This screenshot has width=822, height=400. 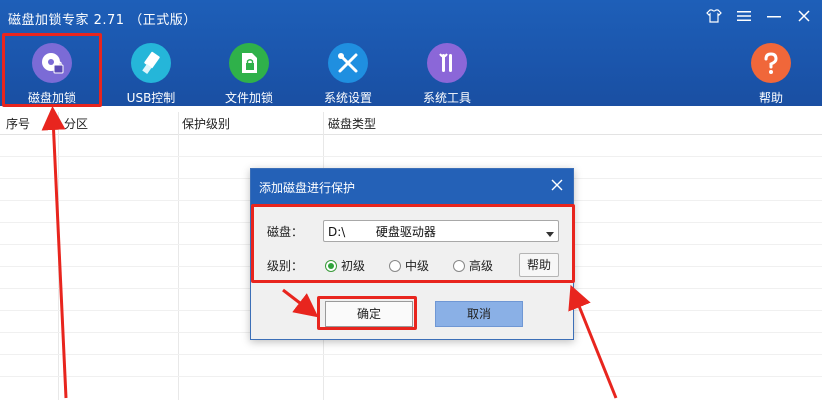 What do you see at coordinates (593, 341) in the screenshot?
I see `arrow-to-dialog-fields` at bounding box center [593, 341].